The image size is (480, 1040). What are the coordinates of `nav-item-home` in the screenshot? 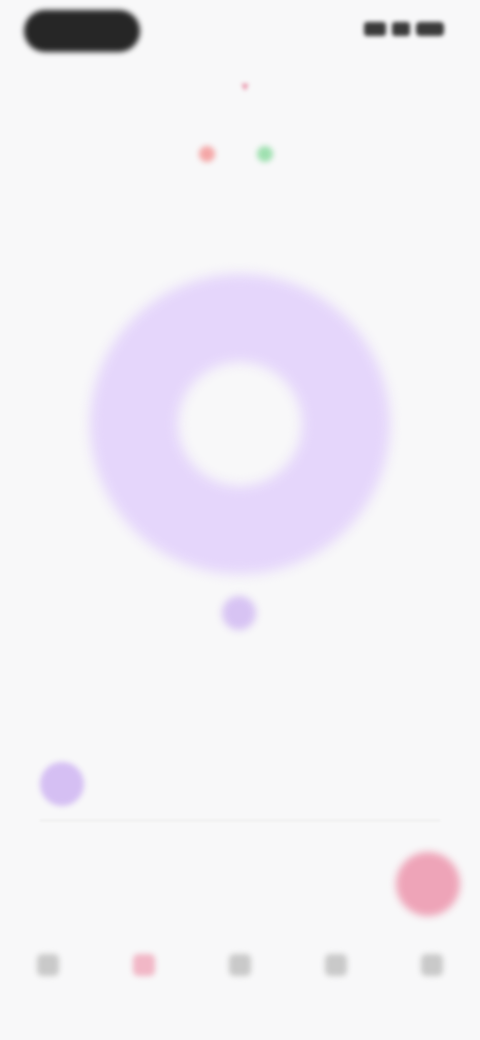 It's located at (48, 962).